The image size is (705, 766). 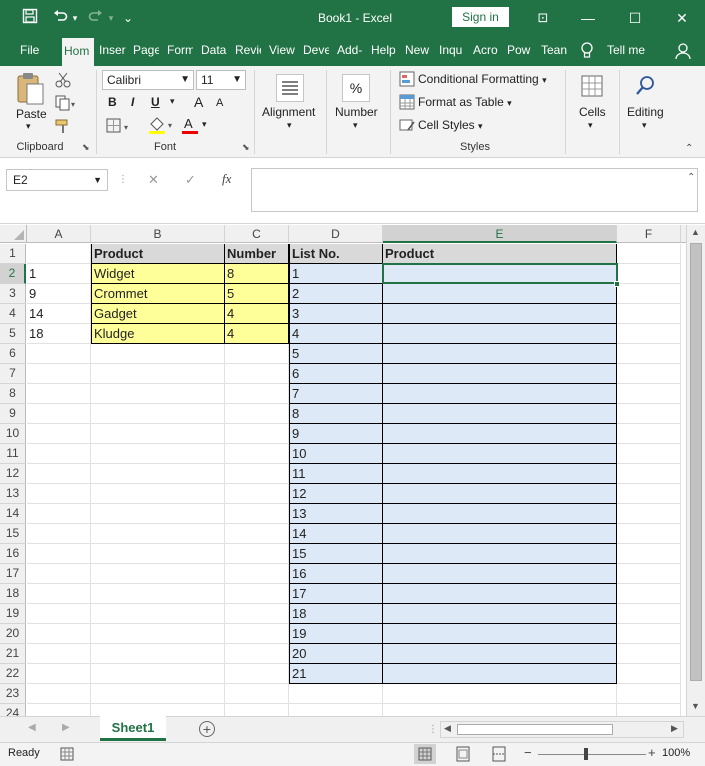 What do you see at coordinates (111, 18) in the screenshot?
I see `redo-dropdown-icon: ▾` at bounding box center [111, 18].